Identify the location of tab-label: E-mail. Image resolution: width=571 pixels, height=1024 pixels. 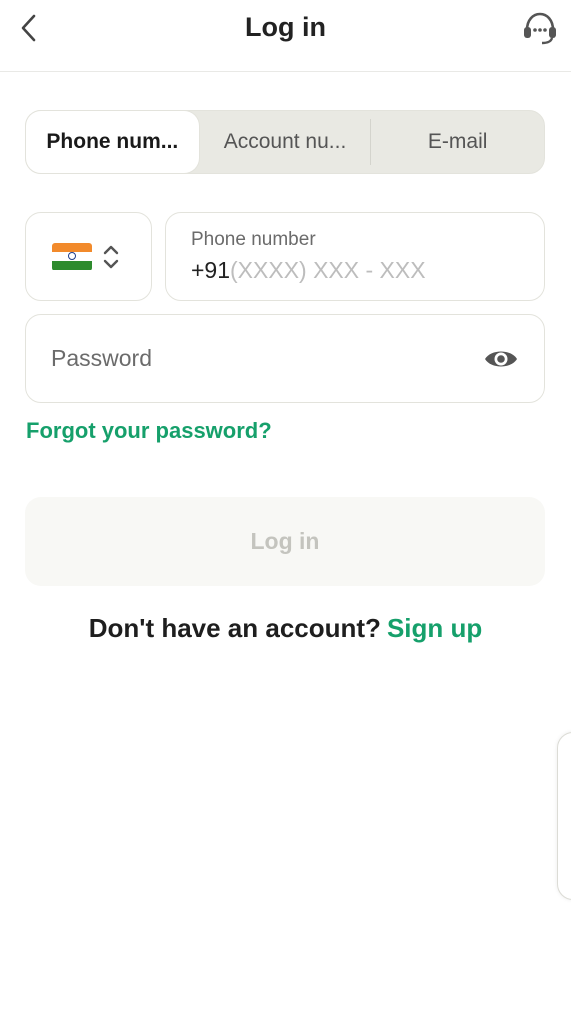
(457, 141).